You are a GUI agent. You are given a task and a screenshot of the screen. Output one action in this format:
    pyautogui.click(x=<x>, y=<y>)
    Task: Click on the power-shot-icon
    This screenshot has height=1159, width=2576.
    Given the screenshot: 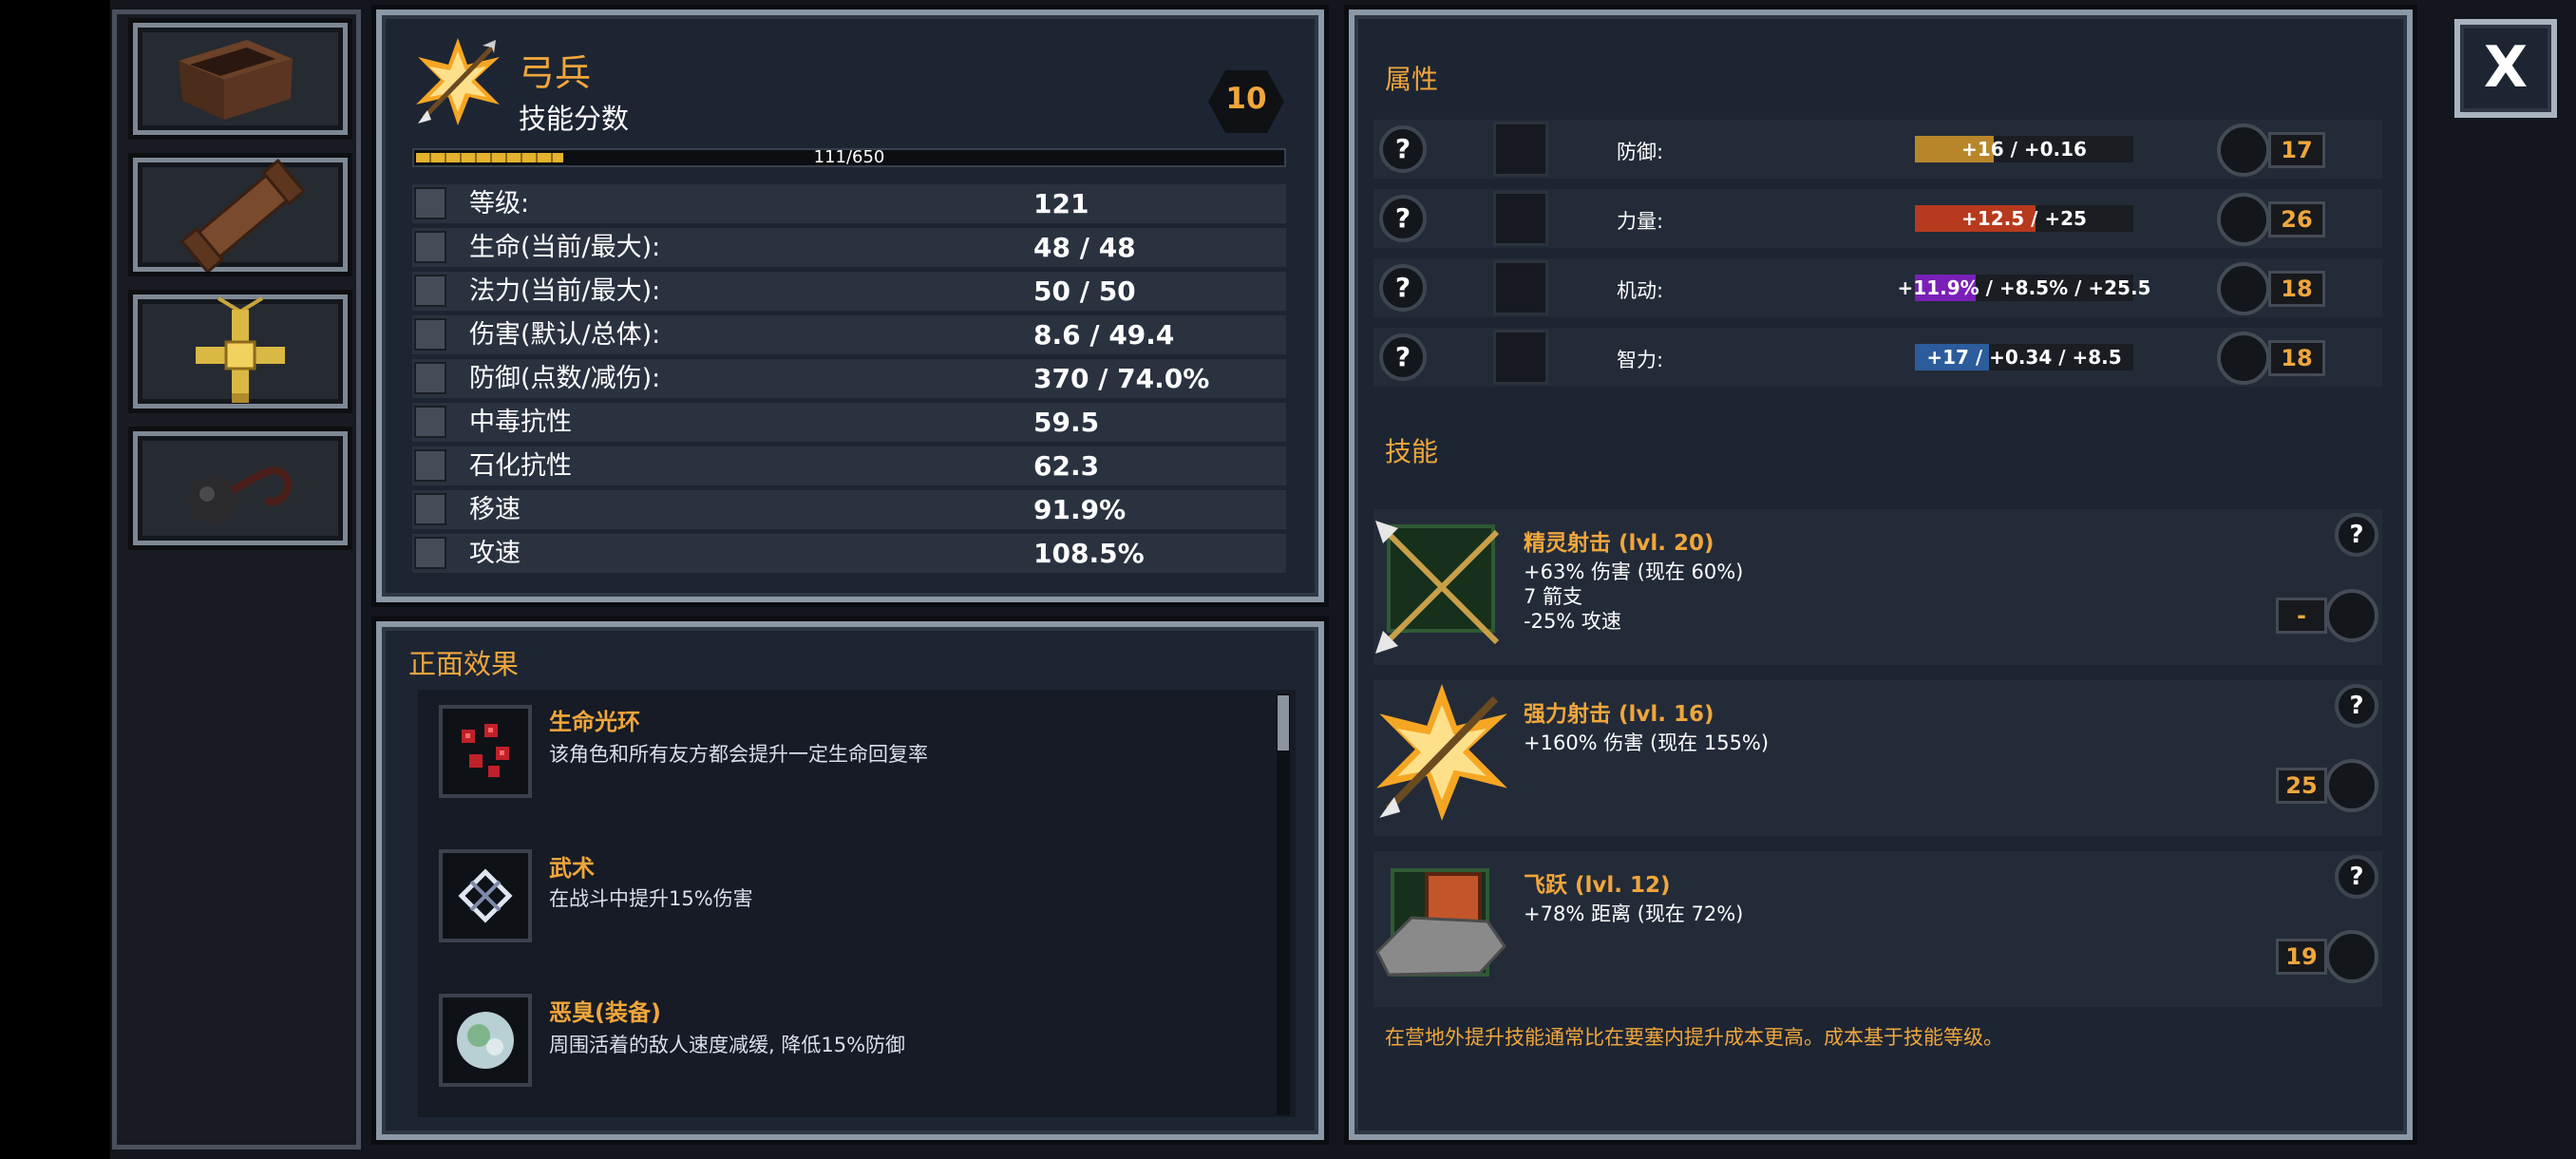 What is the action you would take?
    pyautogui.click(x=1441, y=752)
    